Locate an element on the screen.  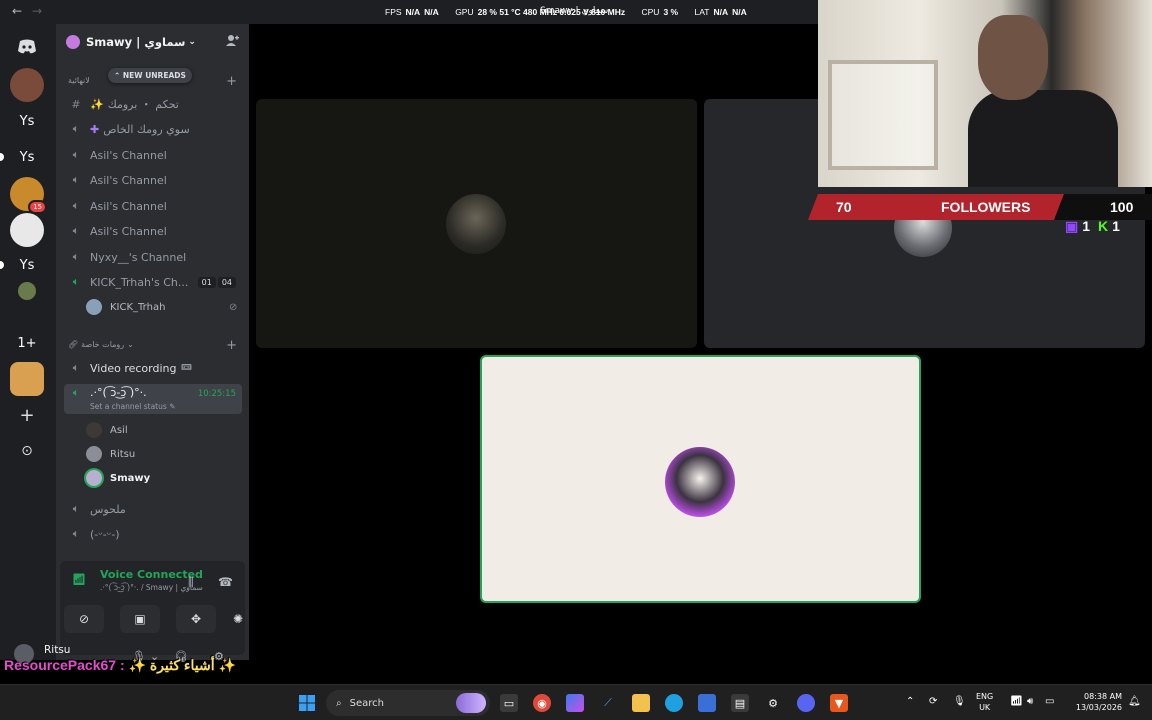
server-header: Smawy | سماوي ⌄ is located at coordinates (152, 42).